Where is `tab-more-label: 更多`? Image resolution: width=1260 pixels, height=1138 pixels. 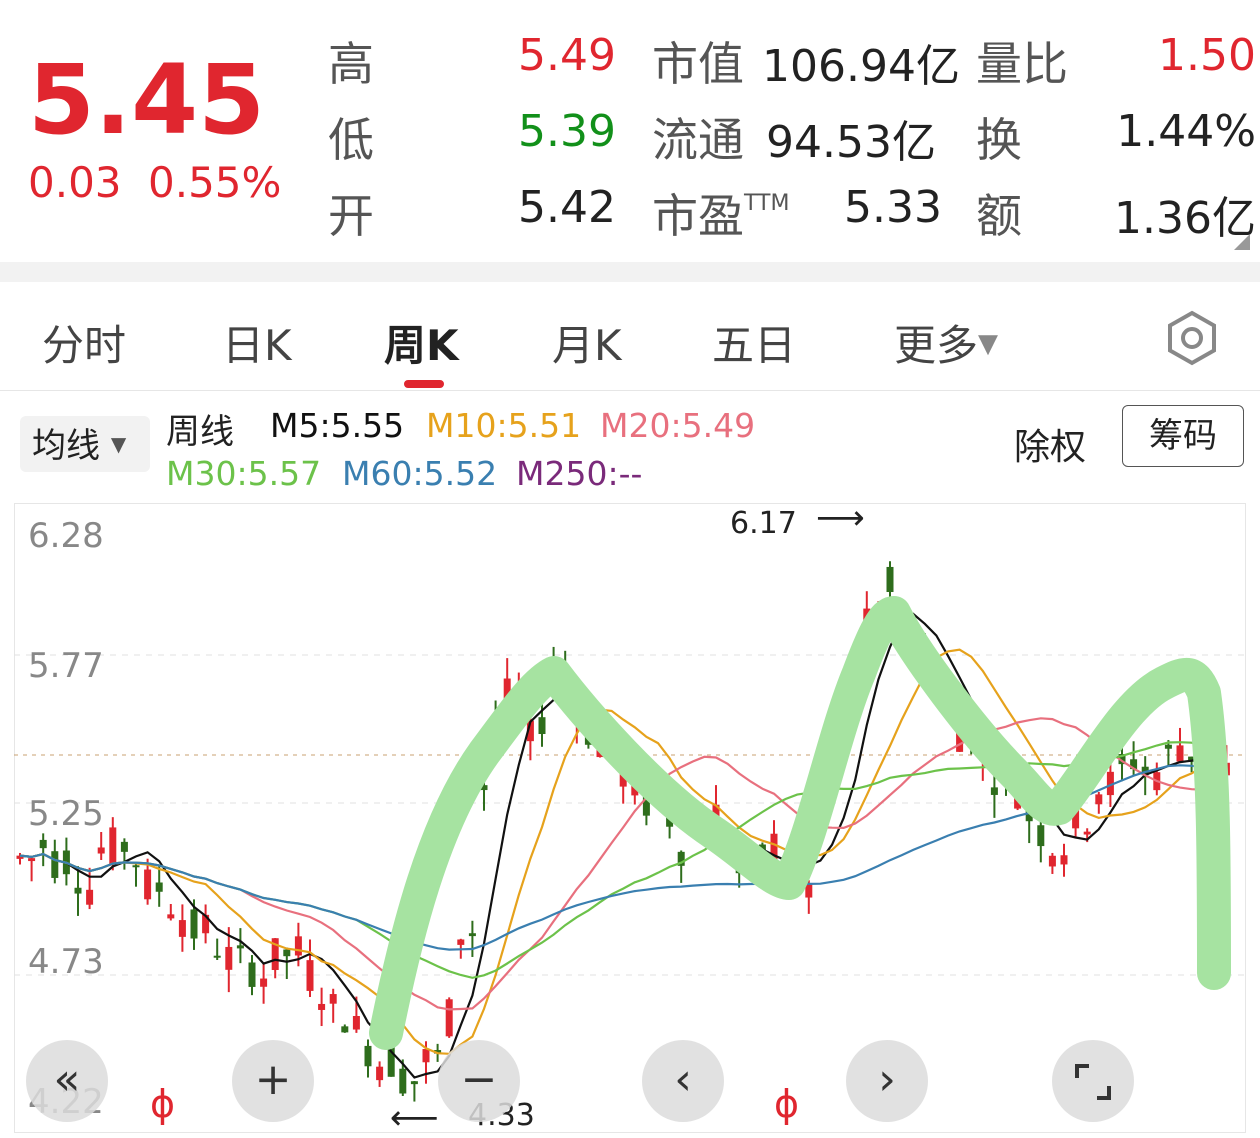 tab-more-label: 更多 is located at coordinates (936, 345).